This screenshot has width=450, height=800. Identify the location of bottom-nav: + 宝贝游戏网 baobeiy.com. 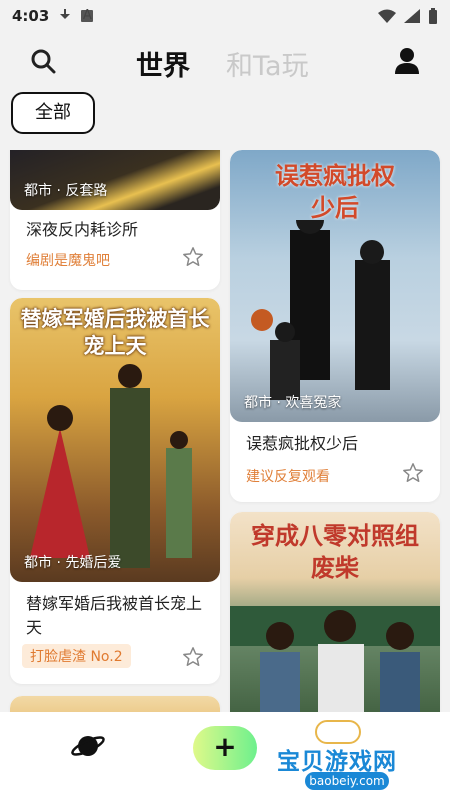
(225, 756).